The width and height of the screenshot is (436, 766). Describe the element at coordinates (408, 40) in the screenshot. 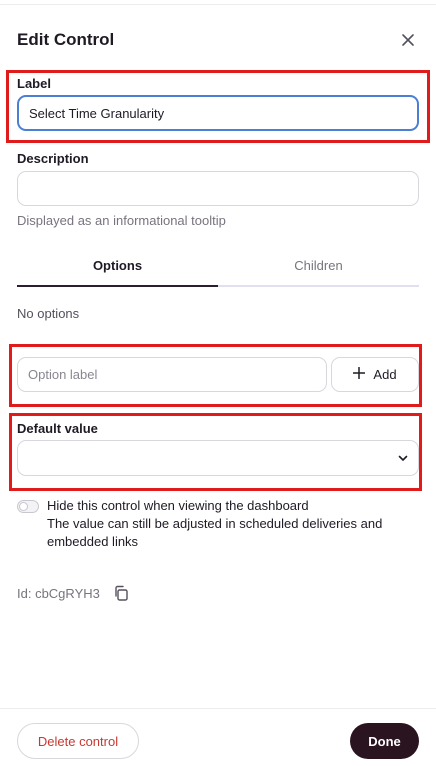

I see `close-icon` at that location.